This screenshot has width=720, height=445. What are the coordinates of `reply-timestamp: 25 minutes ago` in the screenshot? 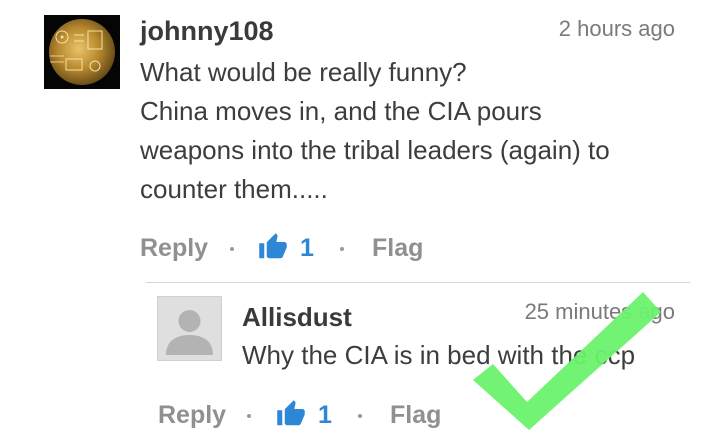 It's located at (600, 312).